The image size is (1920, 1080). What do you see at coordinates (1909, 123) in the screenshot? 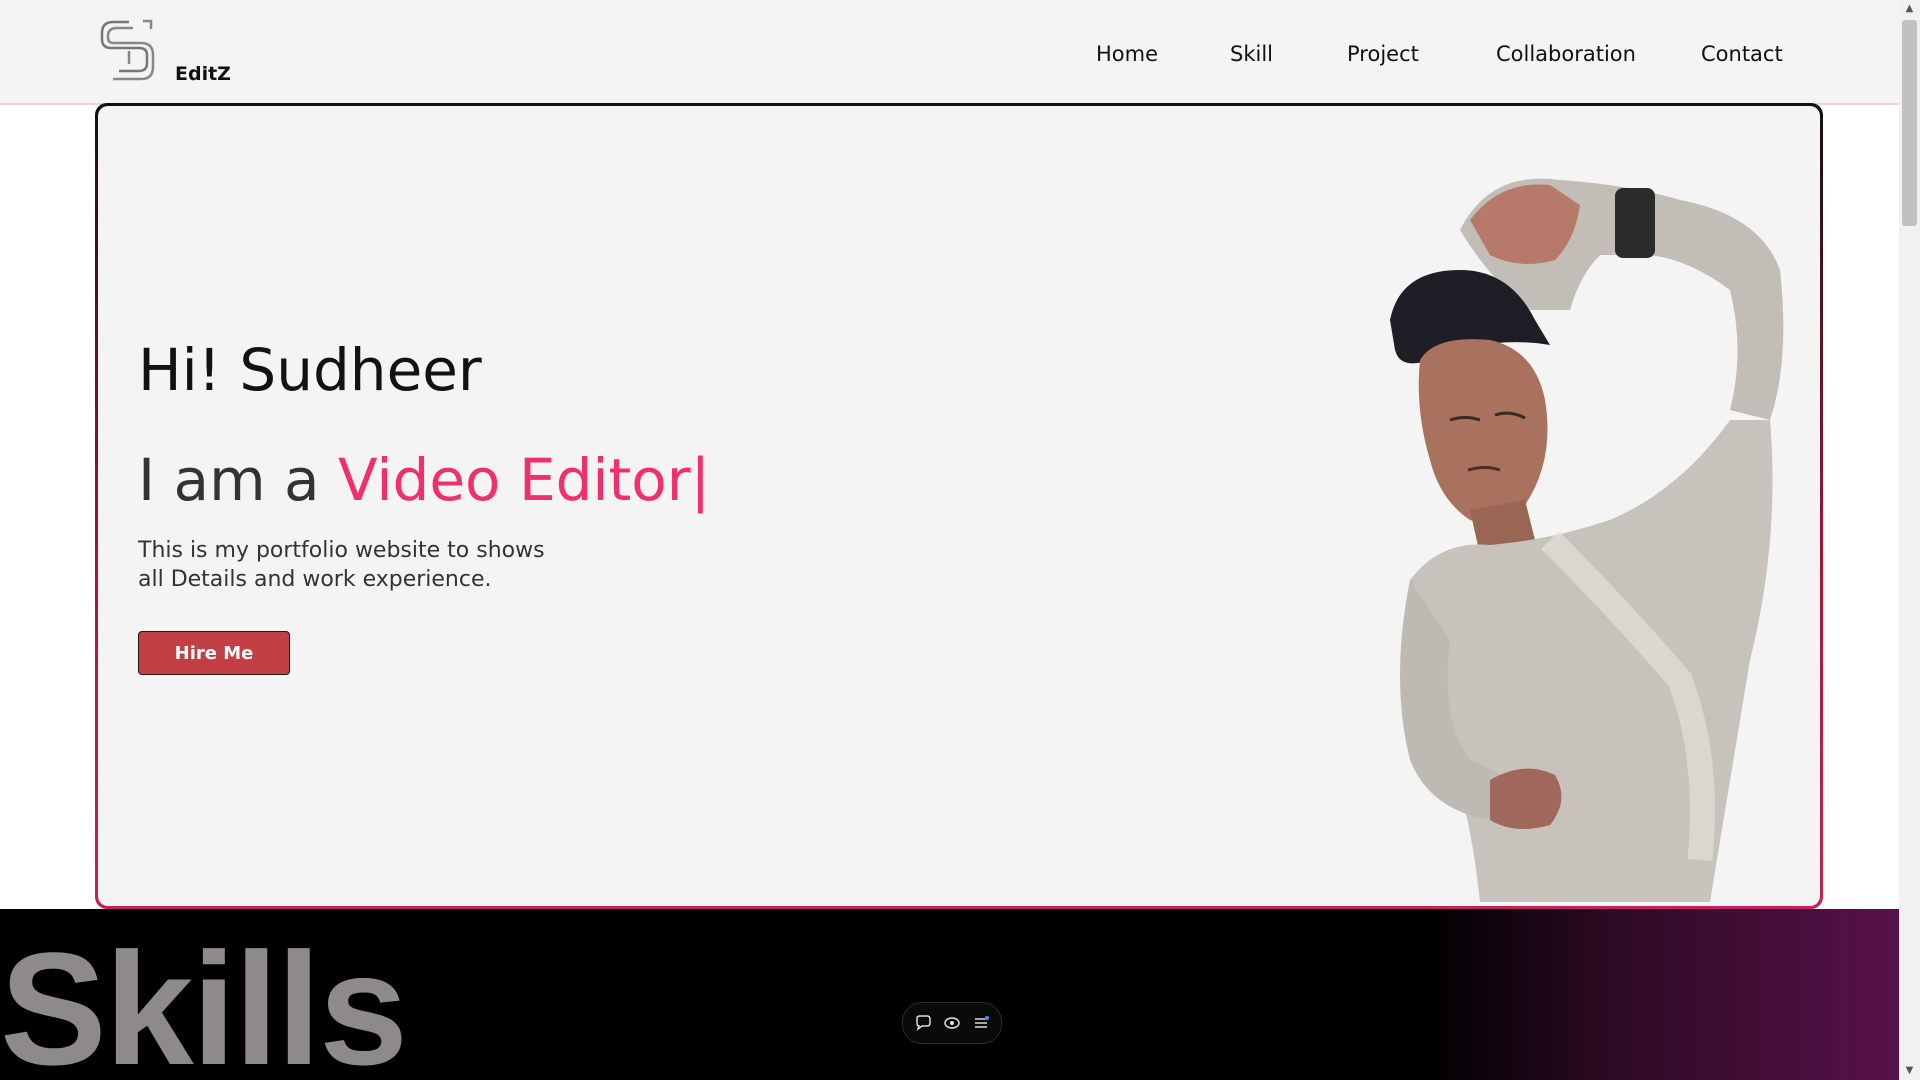
I see `scrollbar-thumb` at bounding box center [1909, 123].